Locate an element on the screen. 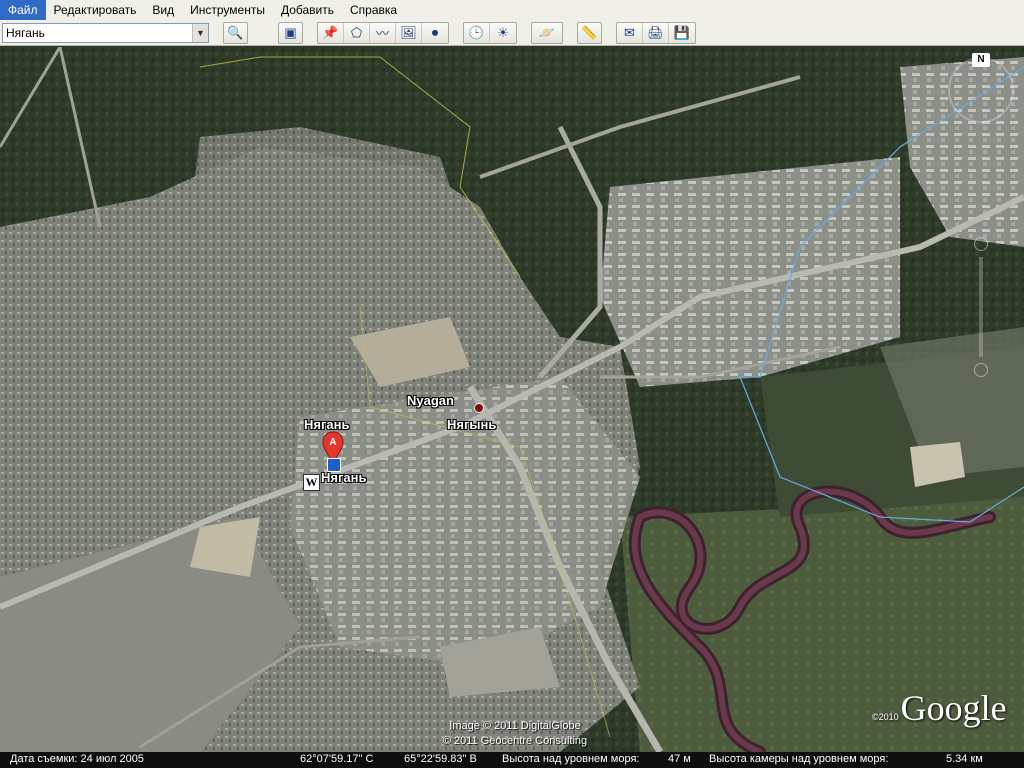 The width and height of the screenshot is (1024, 768). ruler-icon: 📏 is located at coordinates (589, 32).